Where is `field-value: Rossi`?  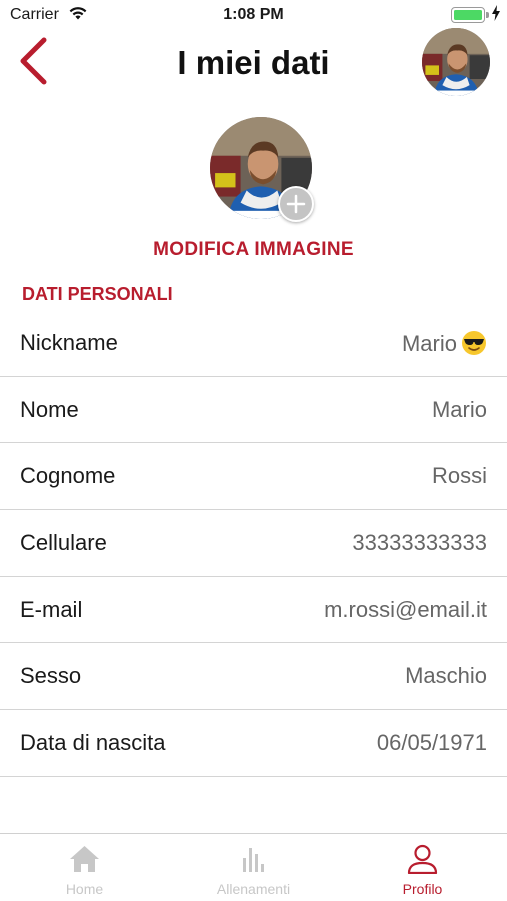
field-value: Rossi is located at coordinates (459, 476).